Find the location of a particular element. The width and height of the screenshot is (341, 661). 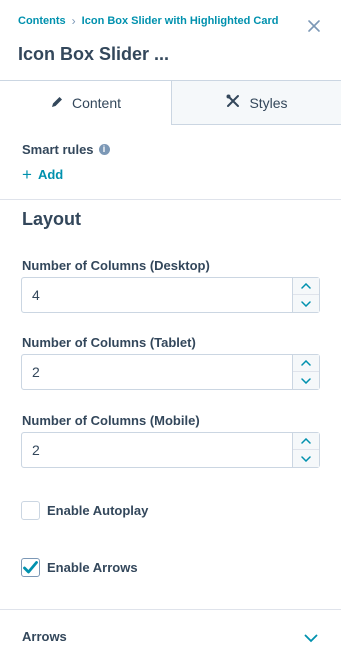

tab-bar: Content Styles is located at coordinates (170, 102).